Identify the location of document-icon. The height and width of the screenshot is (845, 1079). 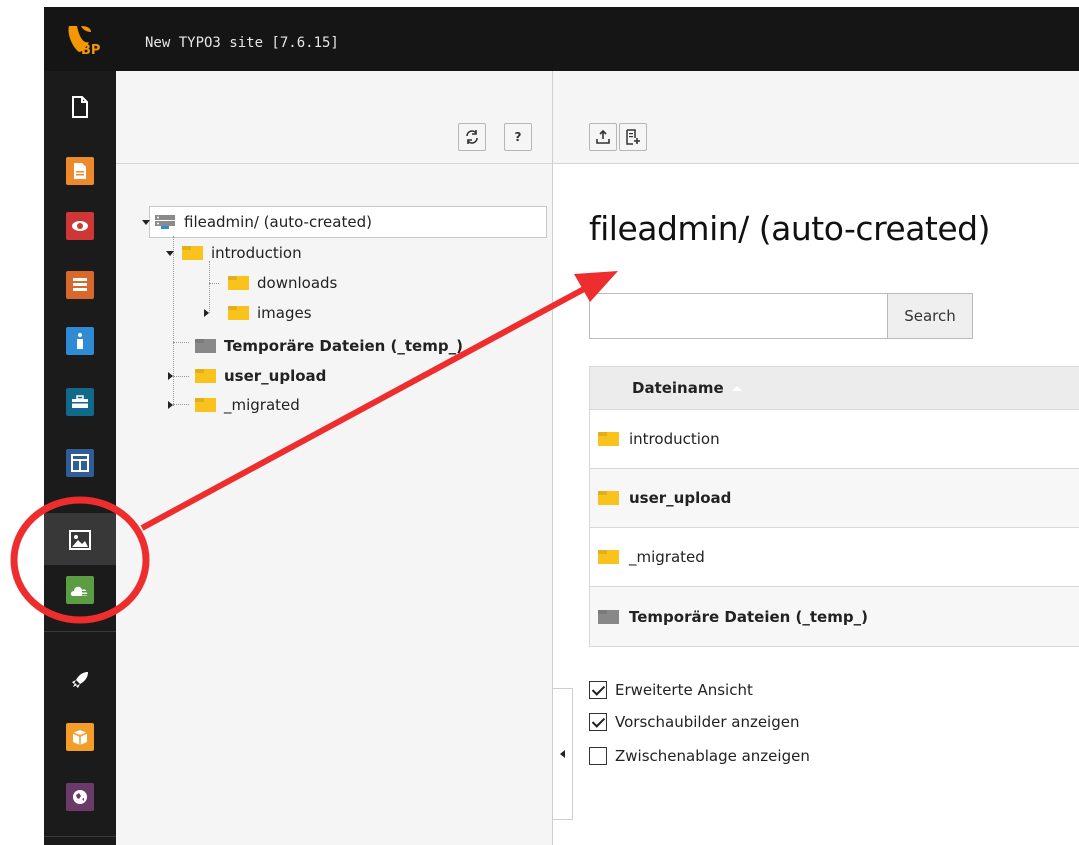
(80, 107).